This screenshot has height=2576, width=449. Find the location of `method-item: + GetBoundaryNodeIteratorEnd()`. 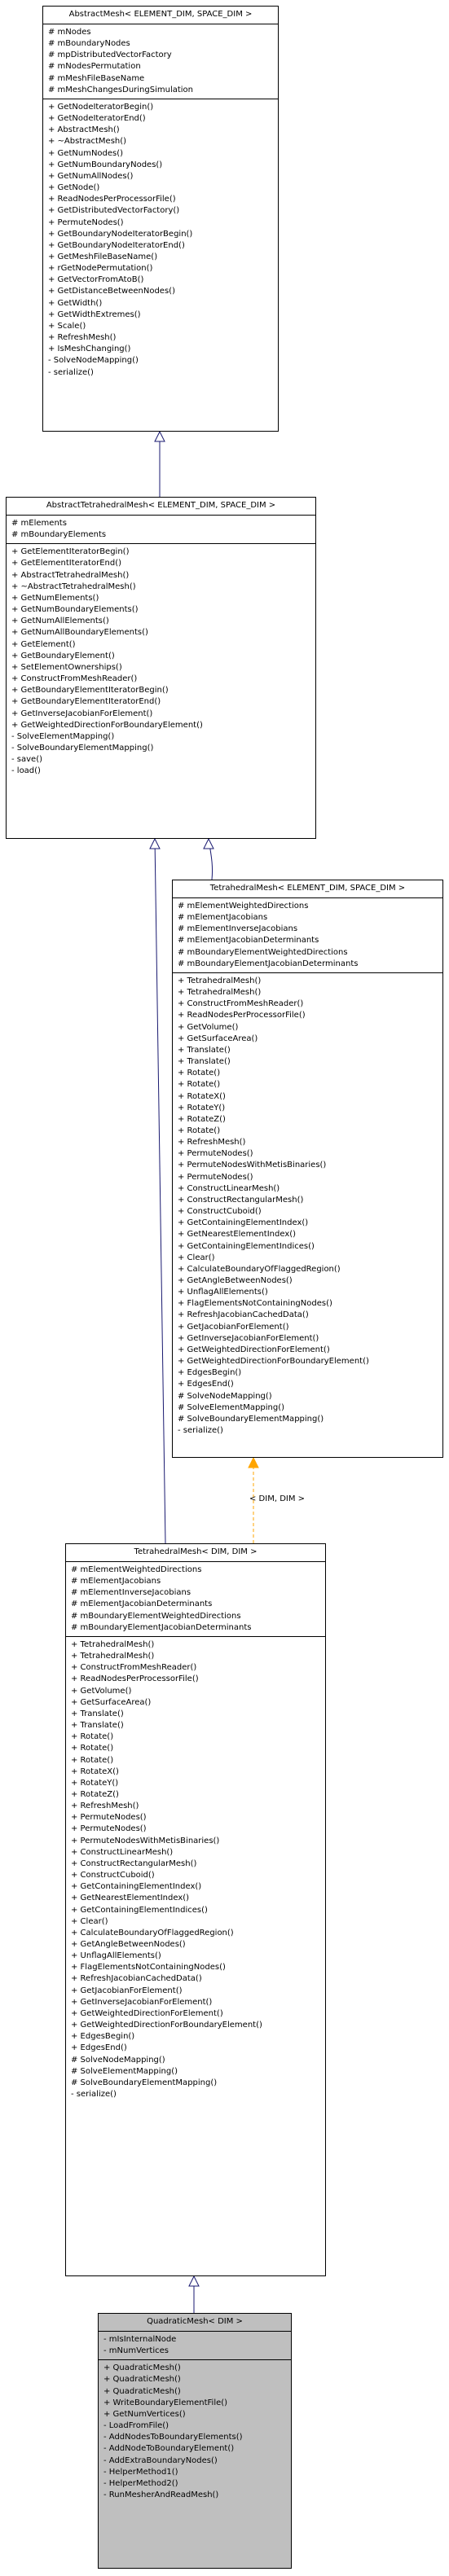

method-item: + GetBoundaryNodeIteratorEnd() is located at coordinates (163, 246).